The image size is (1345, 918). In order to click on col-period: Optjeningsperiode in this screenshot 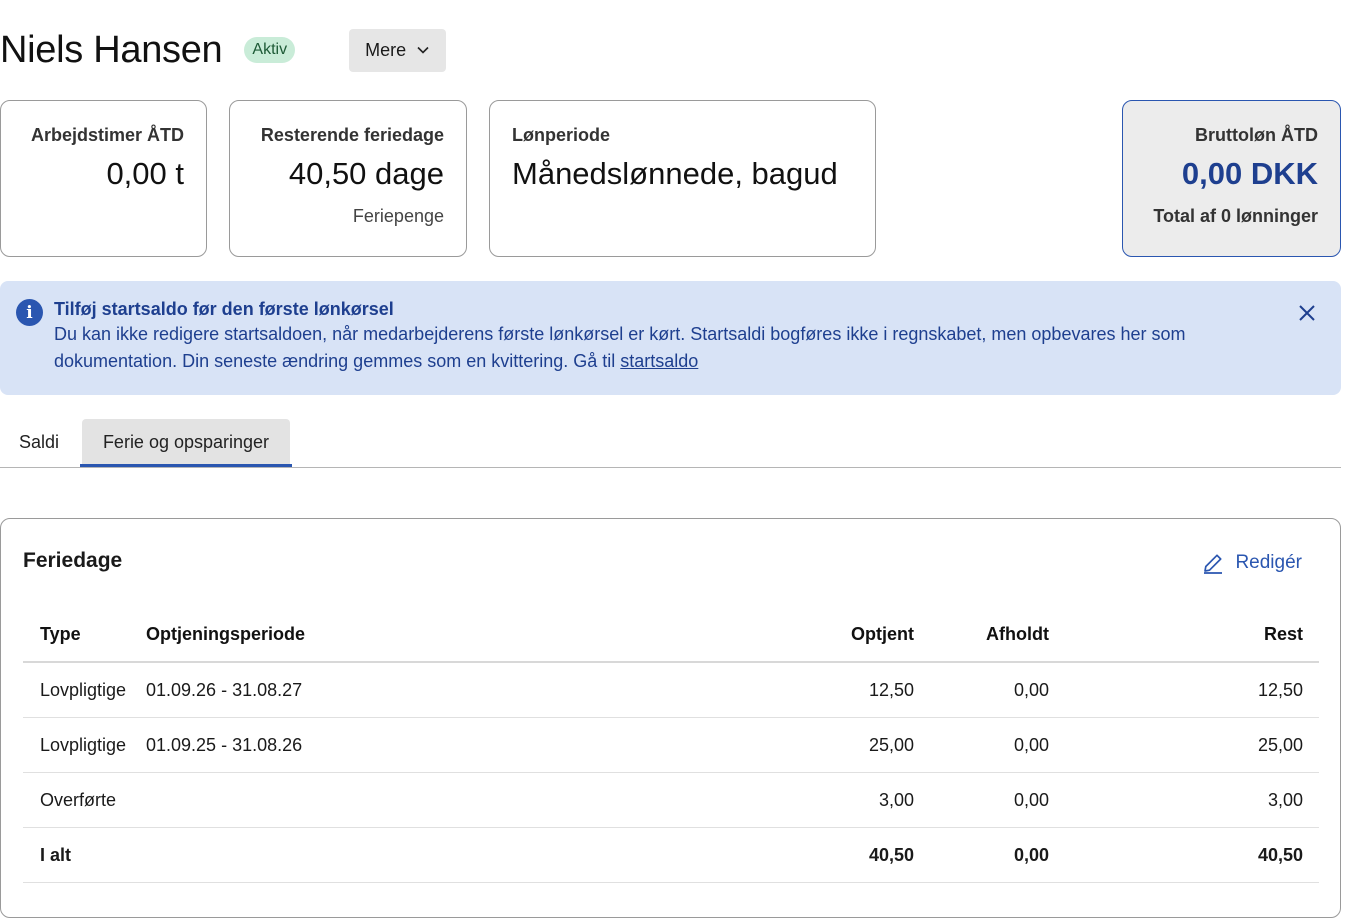, I will do `click(426, 635)`.